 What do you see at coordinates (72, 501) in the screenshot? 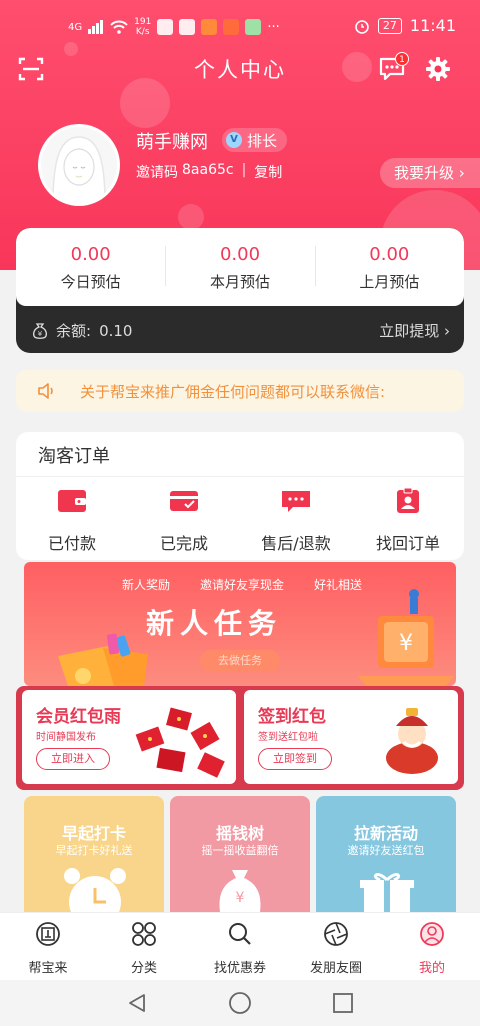
I see `wallet-icon` at bounding box center [72, 501].